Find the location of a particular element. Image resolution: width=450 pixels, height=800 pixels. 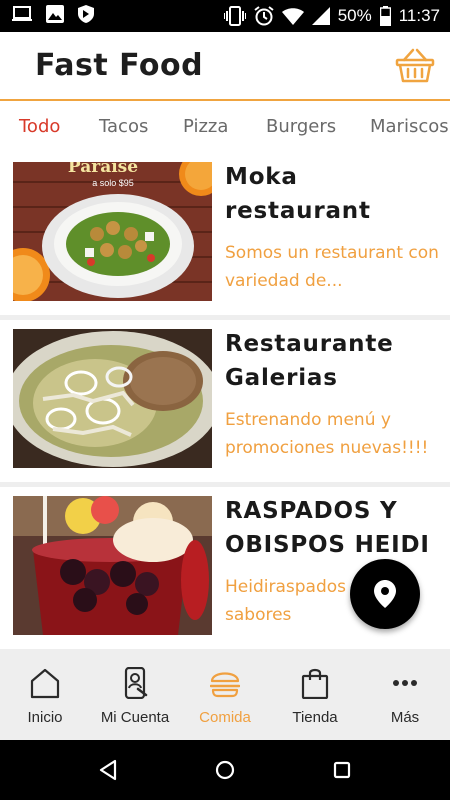

image-brand-text: Paraise is located at coordinates (103, 169).